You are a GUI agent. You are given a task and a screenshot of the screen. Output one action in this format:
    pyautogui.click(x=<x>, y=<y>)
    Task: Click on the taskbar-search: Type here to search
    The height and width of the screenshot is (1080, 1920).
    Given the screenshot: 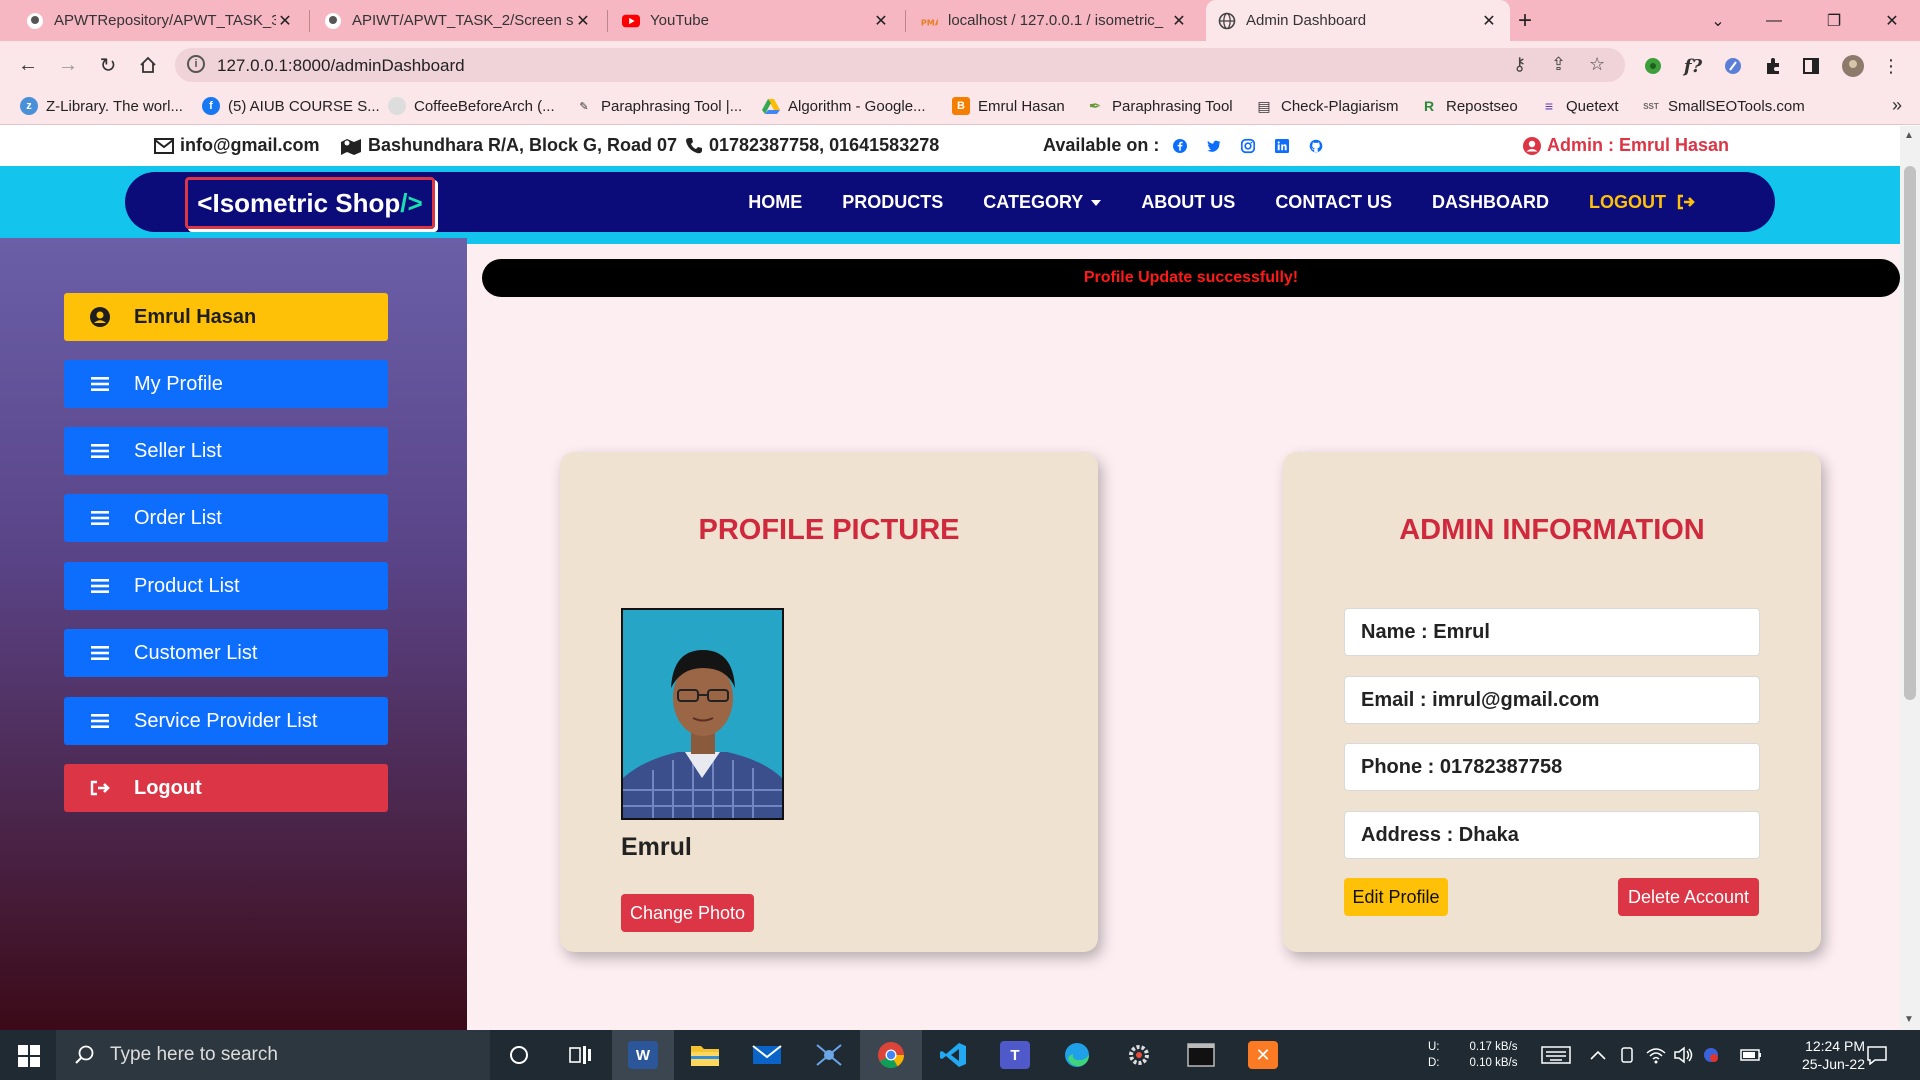 What is the action you would take?
    pyautogui.click(x=273, y=1055)
    